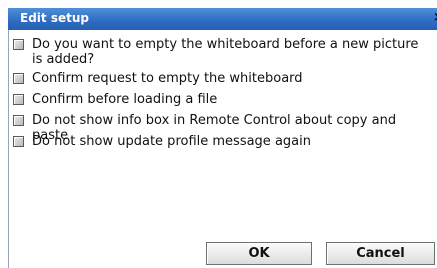  Describe the element at coordinates (171, 141) in the screenshot. I see `option-label: Do not show update profile message again` at that location.